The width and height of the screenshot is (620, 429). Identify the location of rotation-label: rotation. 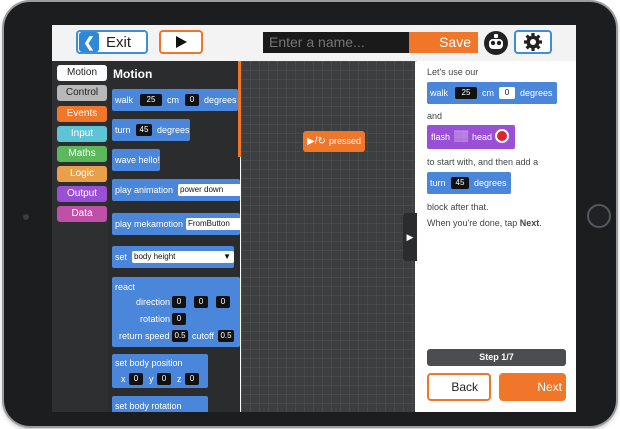
(155, 319).